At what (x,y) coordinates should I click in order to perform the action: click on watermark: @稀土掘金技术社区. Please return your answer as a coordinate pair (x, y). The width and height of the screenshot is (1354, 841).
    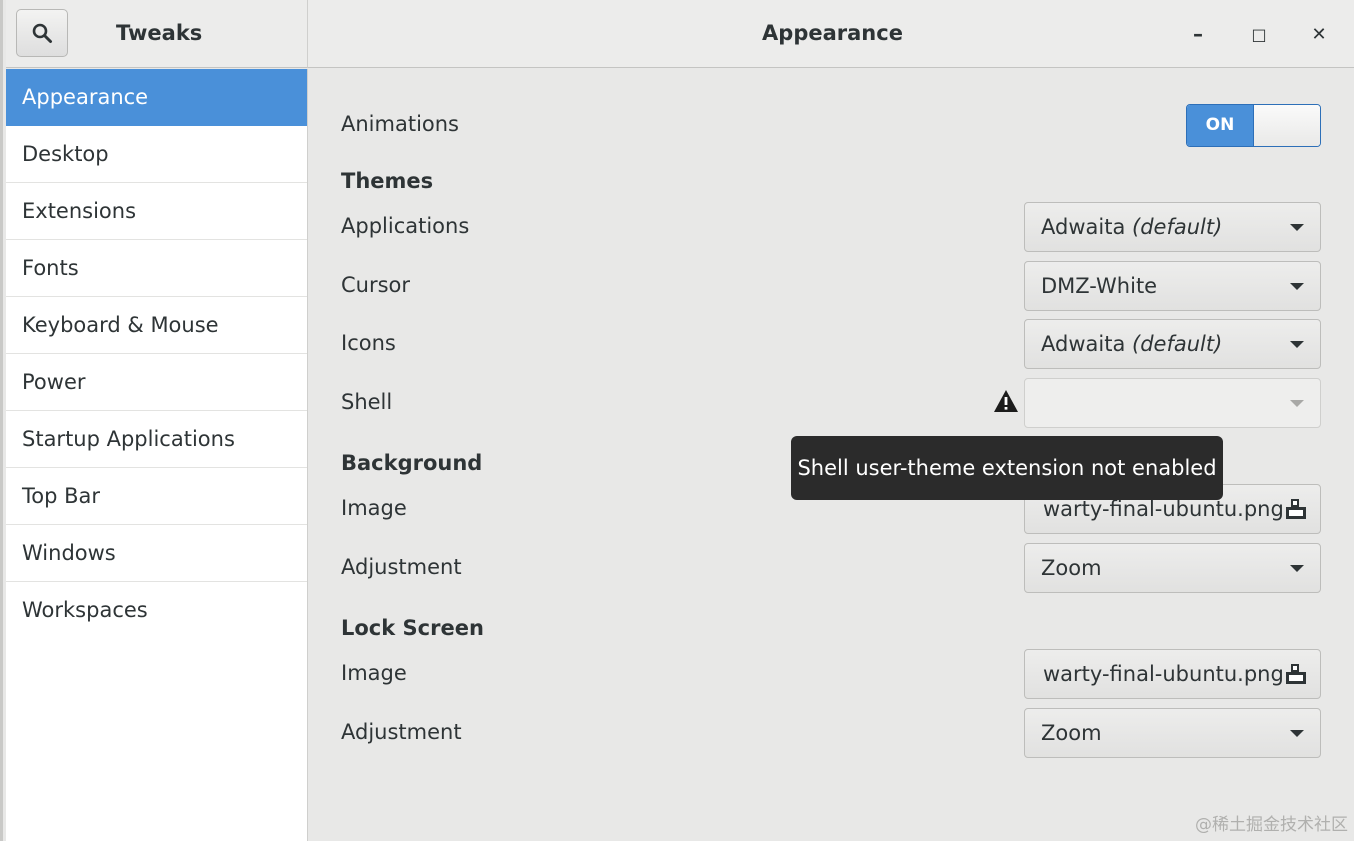
    Looking at the image, I should click on (1271, 825).